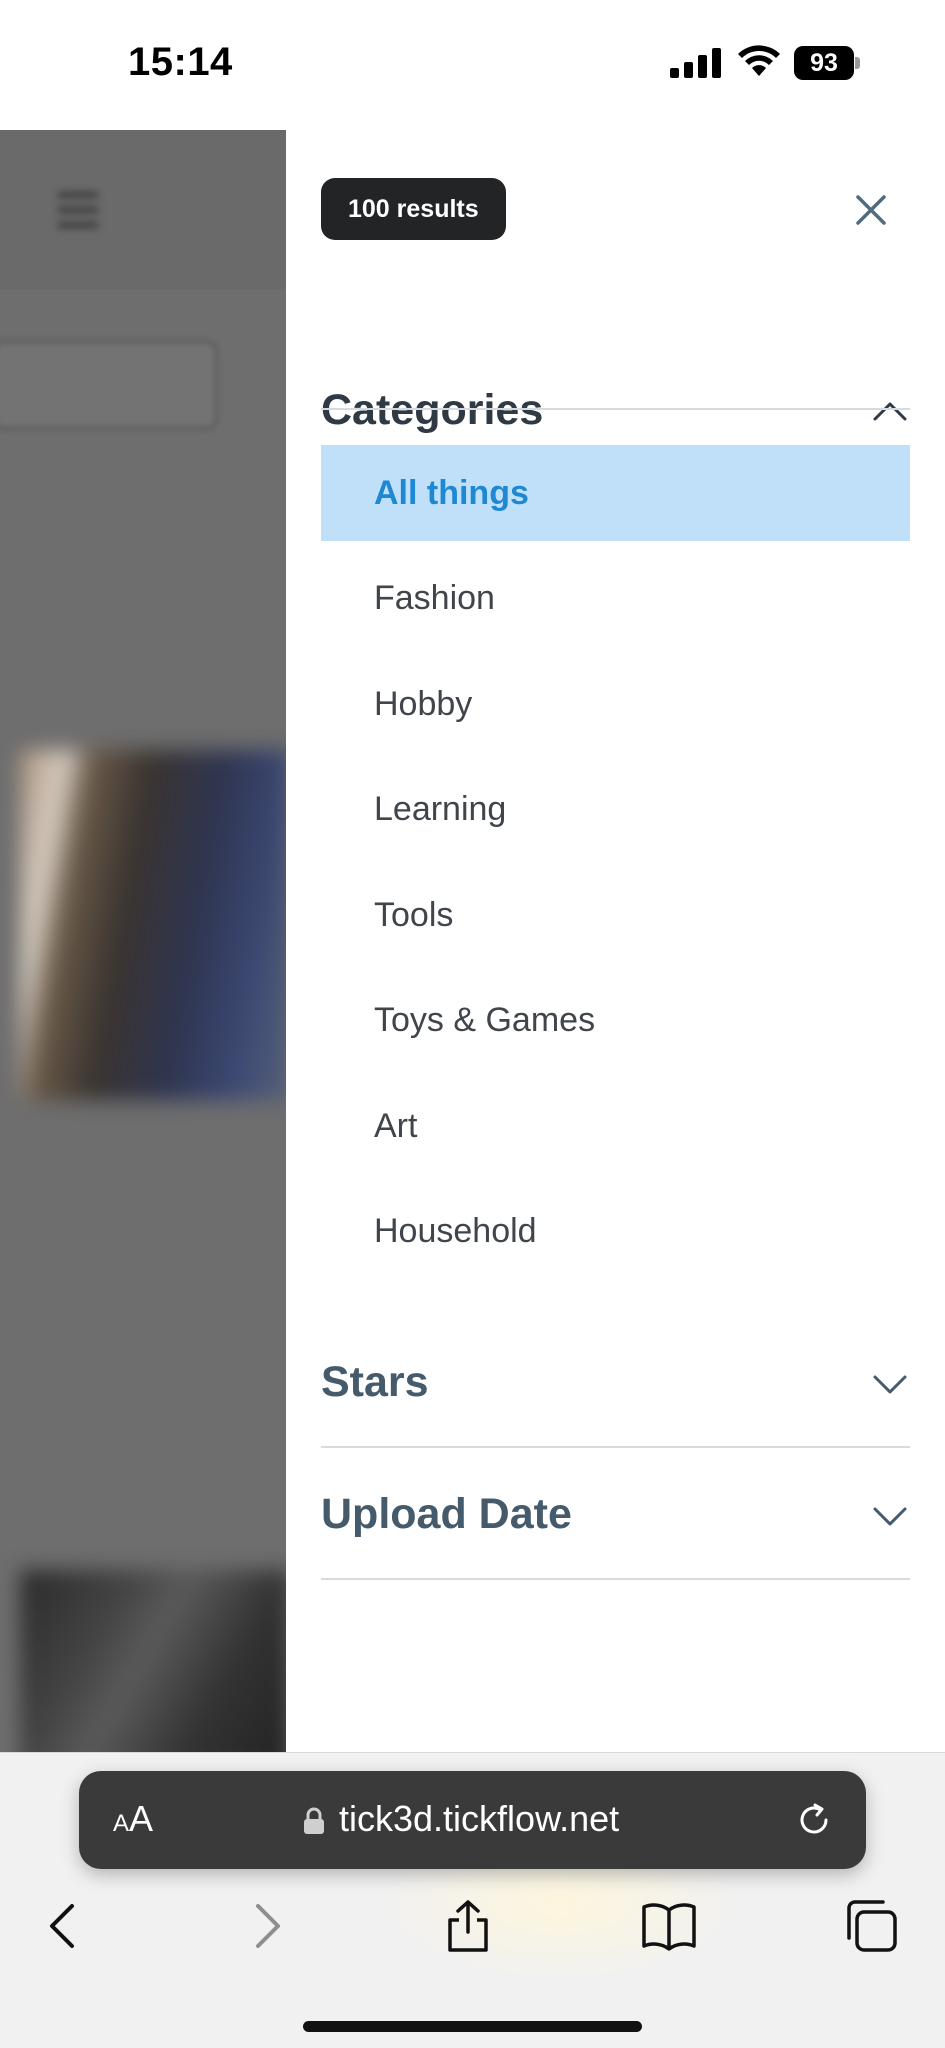 The image size is (945, 2048). Describe the element at coordinates (871, 210) in the screenshot. I see `close-icon` at that location.